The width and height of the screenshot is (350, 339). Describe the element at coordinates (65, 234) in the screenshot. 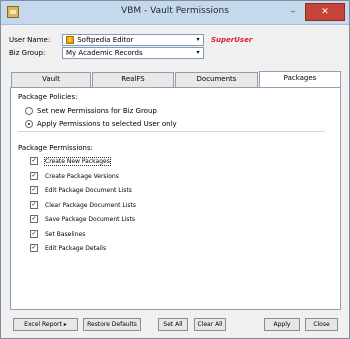

I see `permission-label: Set Baselines` at that location.